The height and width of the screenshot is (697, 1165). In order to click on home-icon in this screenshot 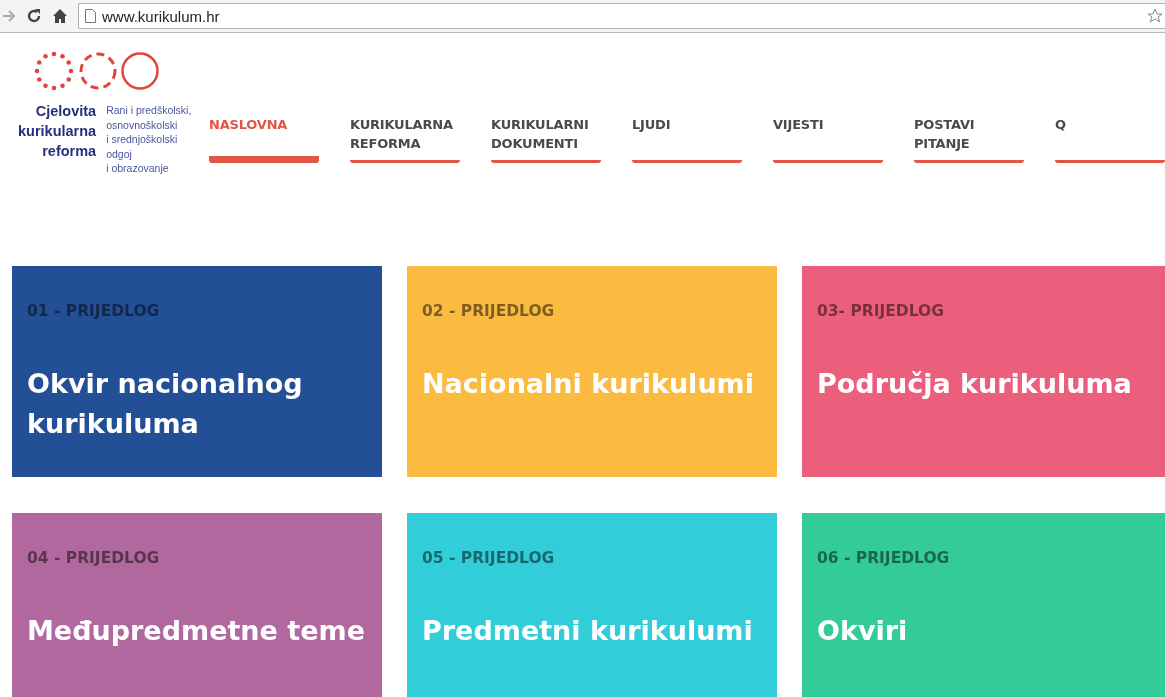, I will do `click(60, 16)`.